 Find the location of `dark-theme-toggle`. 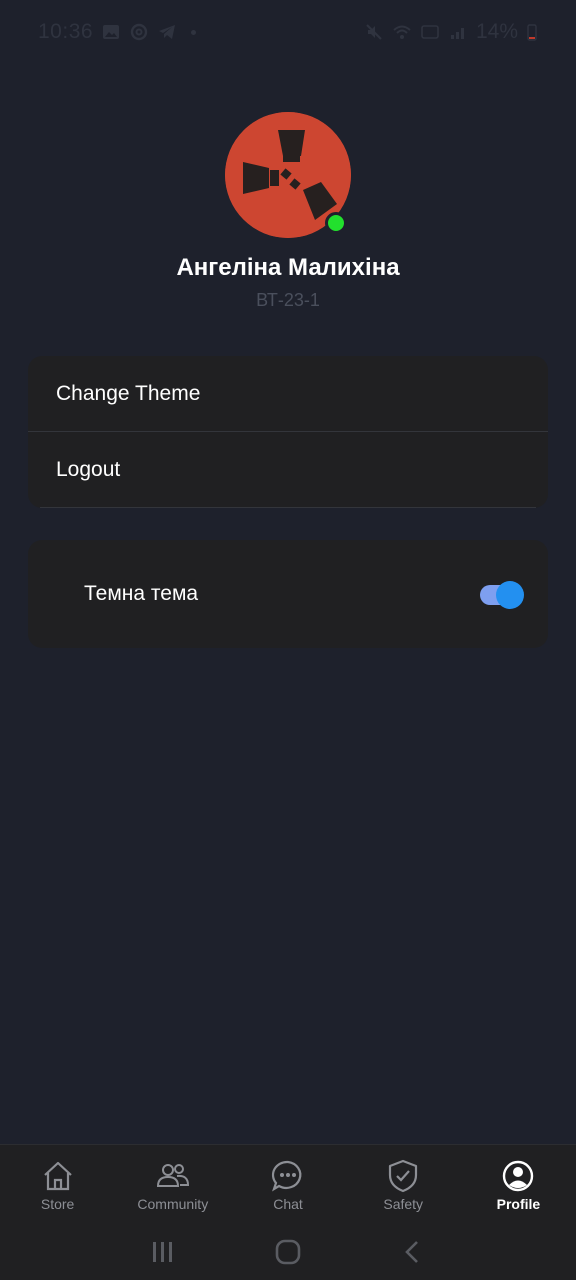

dark-theme-toggle is located at coordinates (501, 595).